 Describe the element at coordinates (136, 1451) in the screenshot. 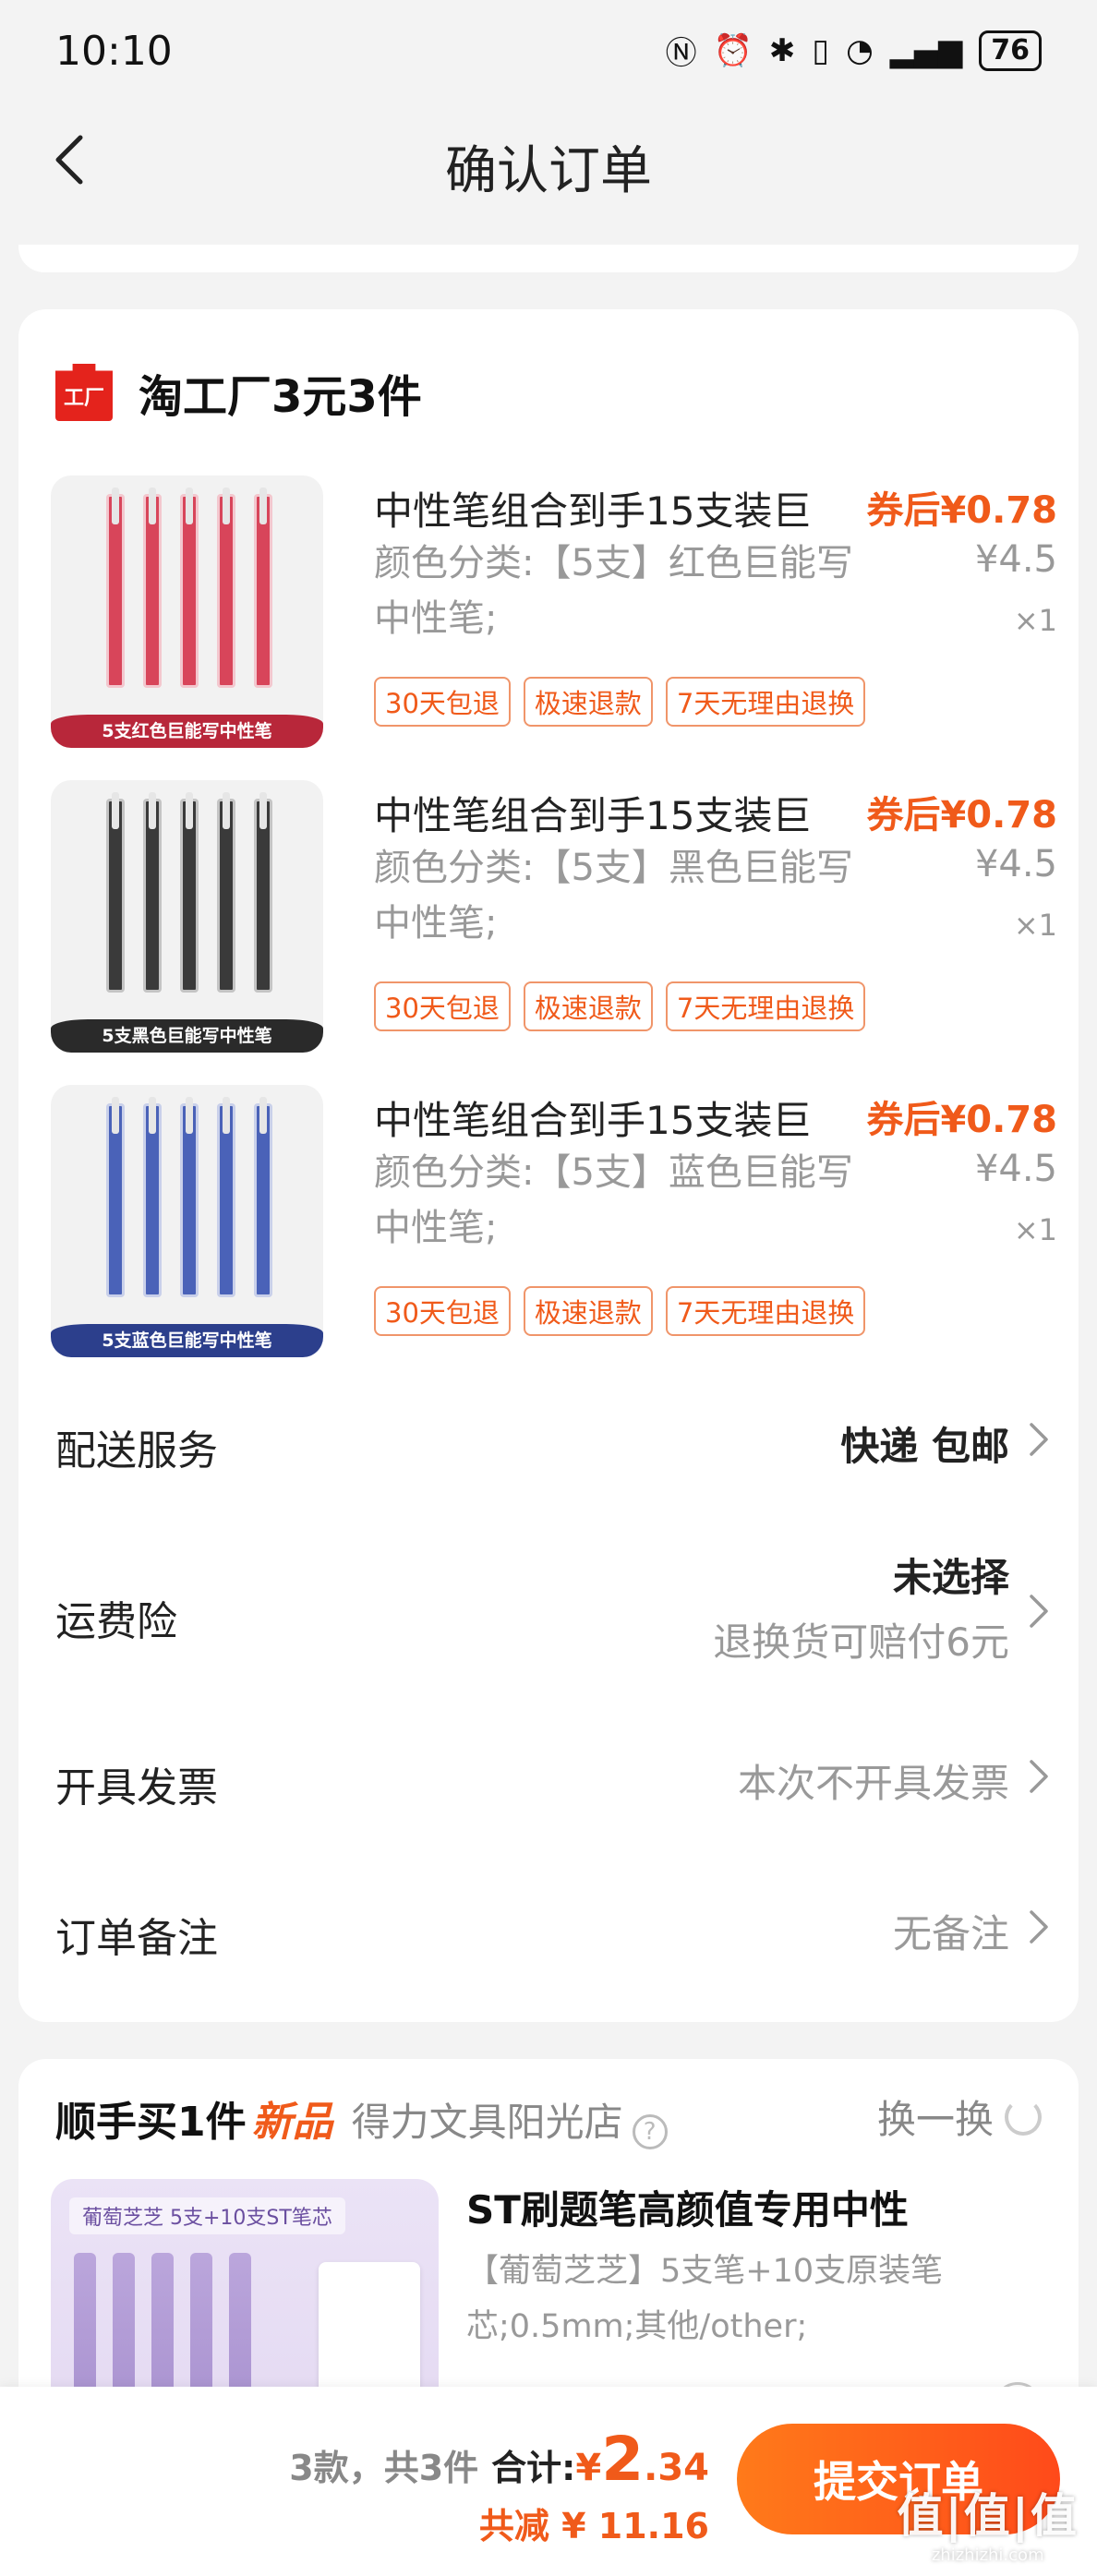

I see `delivery-label: 配送服务` at that location.